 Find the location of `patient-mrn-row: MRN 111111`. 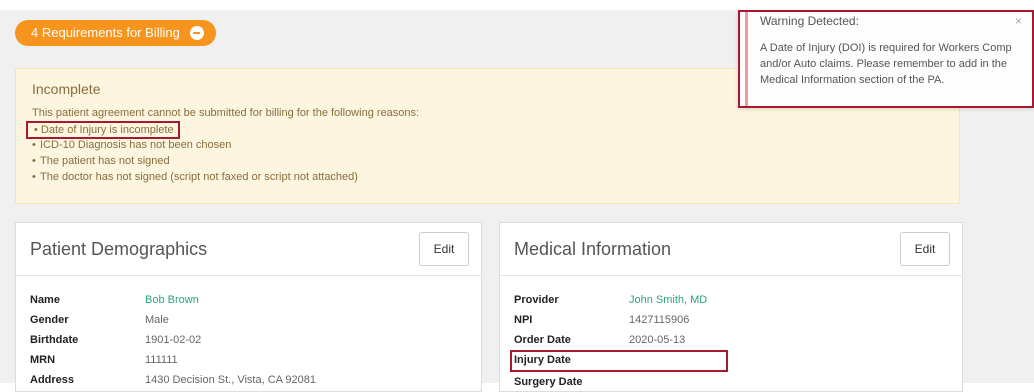

patient-mrn-row: MRN 111111 is located at coordinates (104, 360).